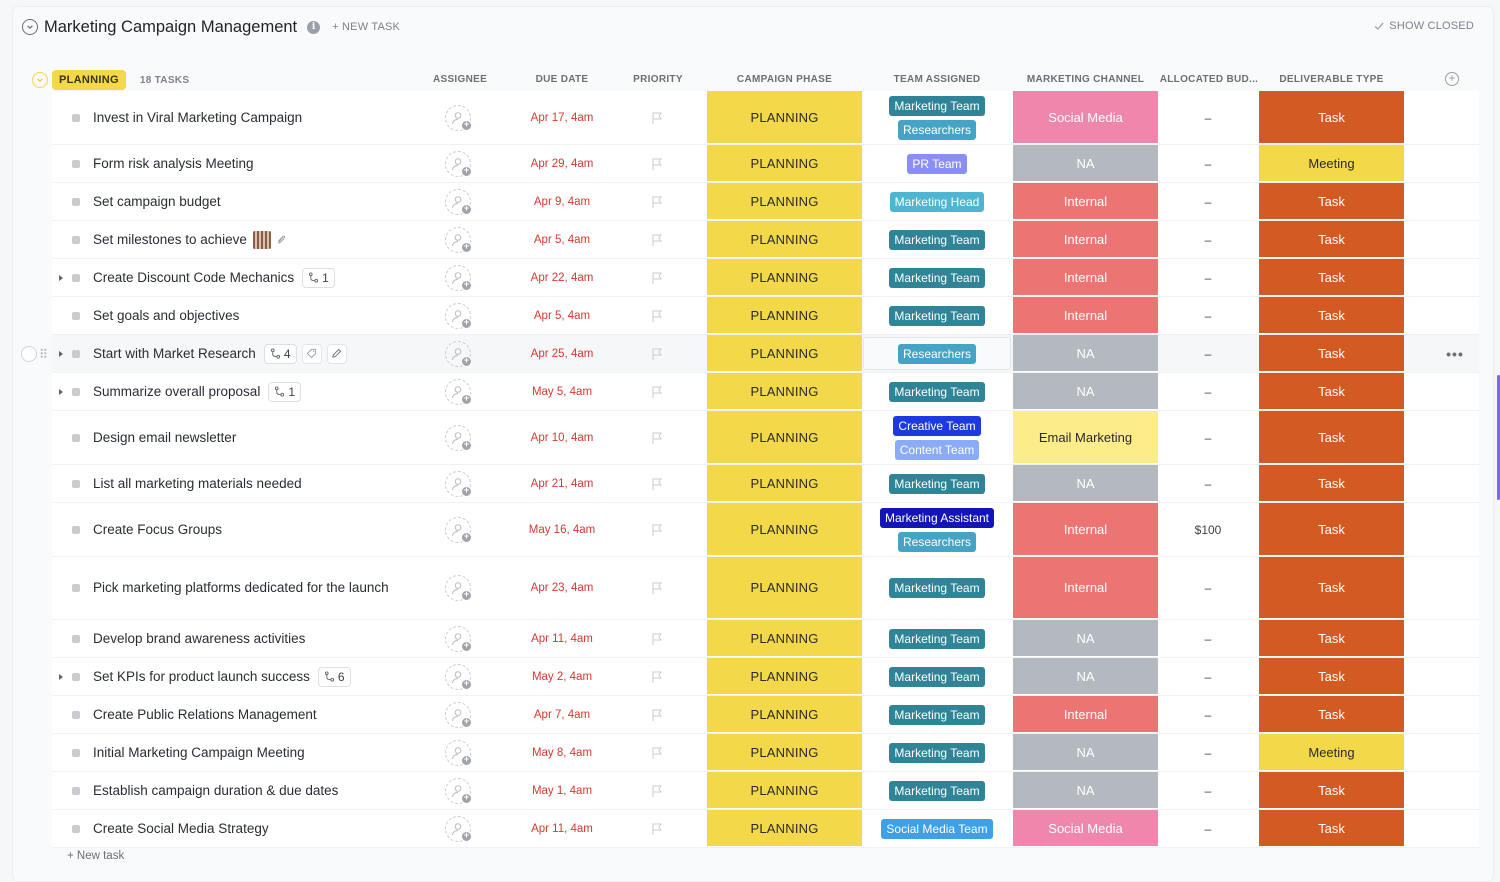 The image size is (1500, 882). What do you see at coordinates (95, 856) in the screenshot?
I see `new-task-link: + New task` at bounding box center [95, 856].